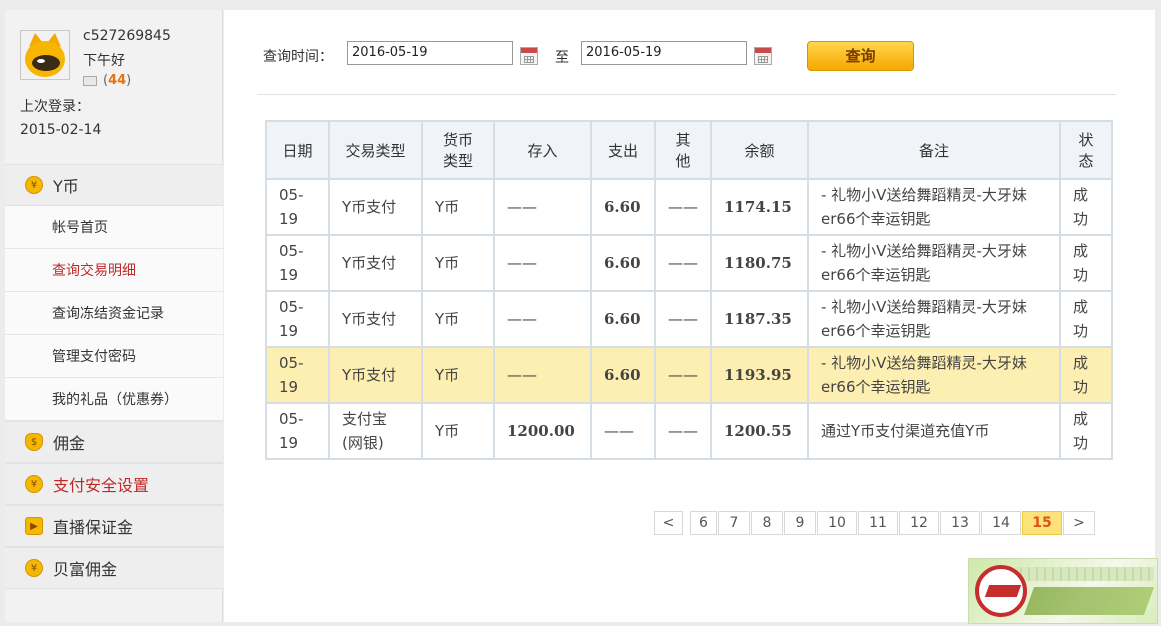  I want to click on column-header: 状态, so click(1086, 150).